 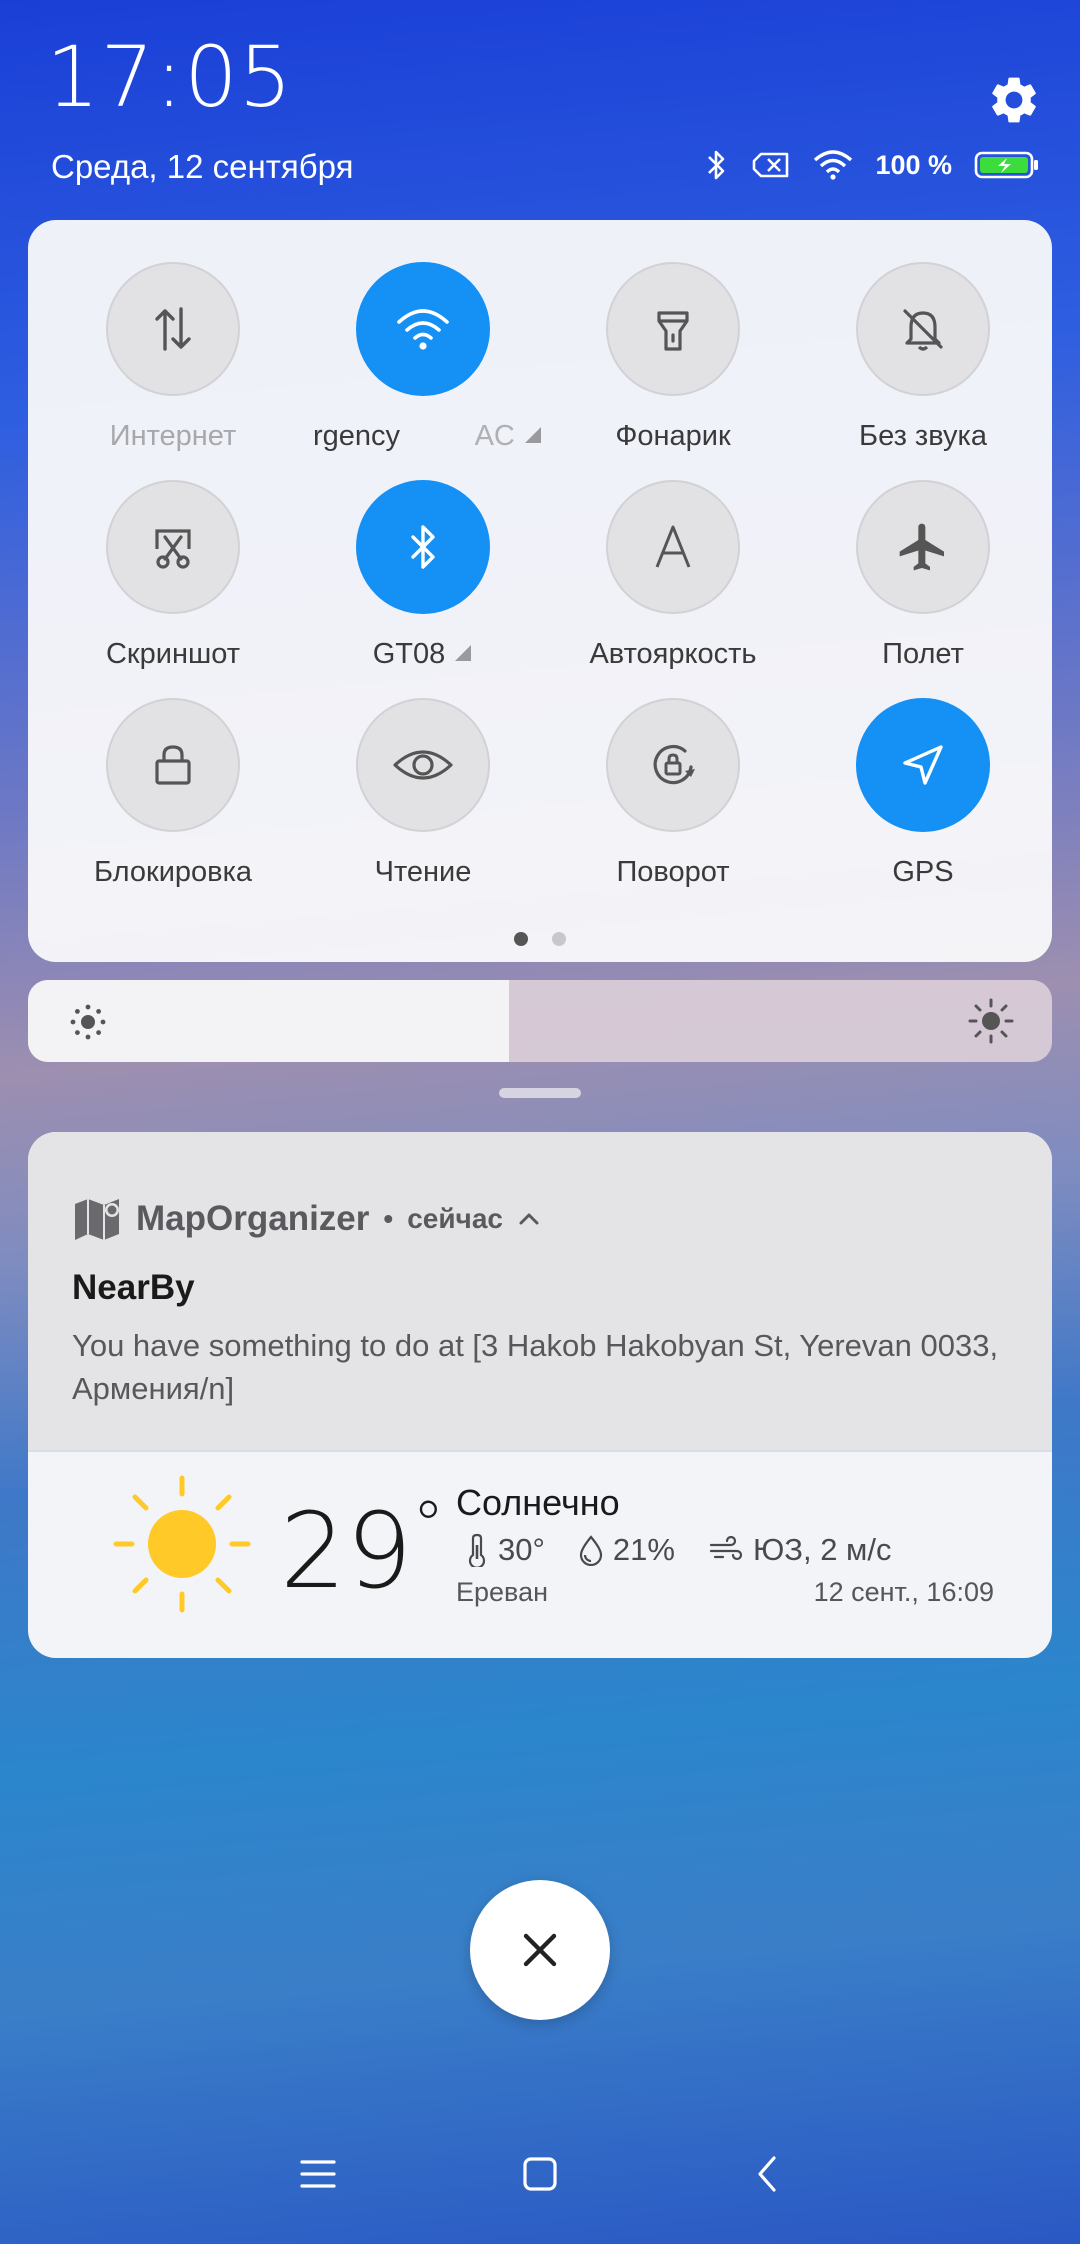 I want to click on tile-lock-label: Блокировка, so click(x=173, y=872).